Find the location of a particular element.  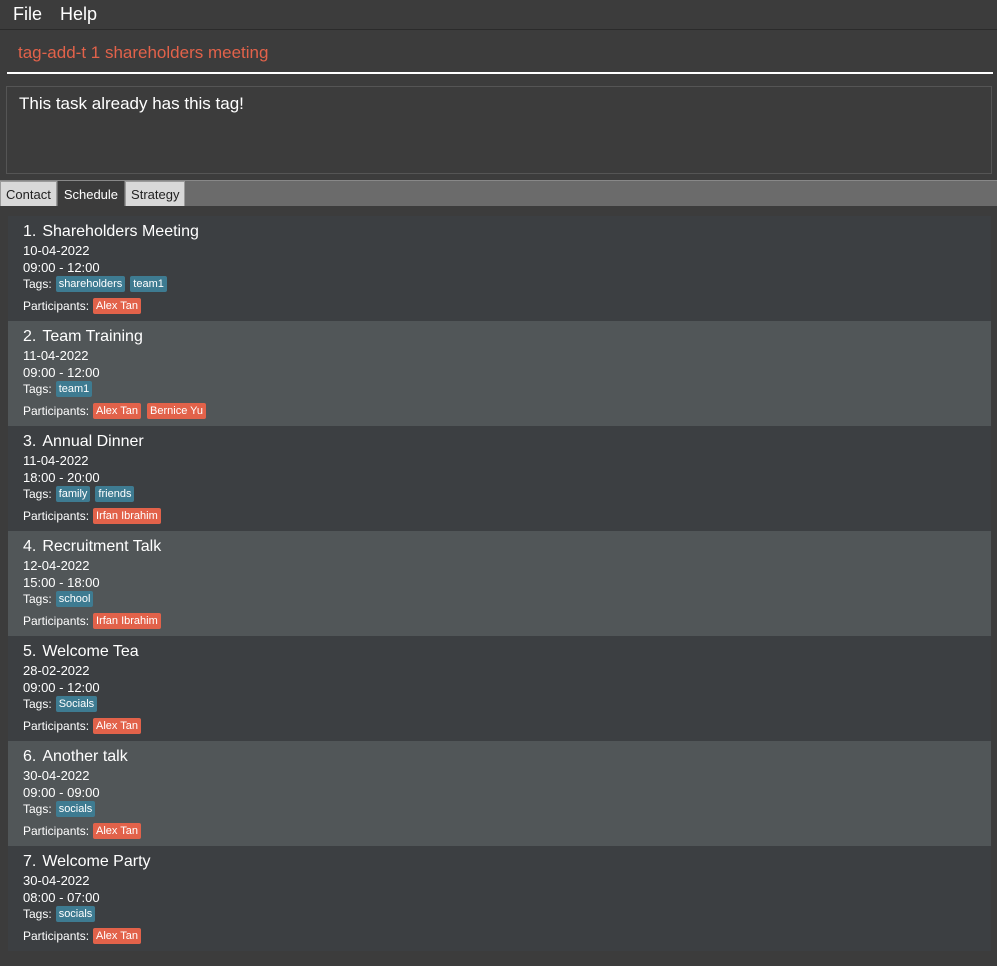

tab-contact: Contact is located at coordinates (28, 193).